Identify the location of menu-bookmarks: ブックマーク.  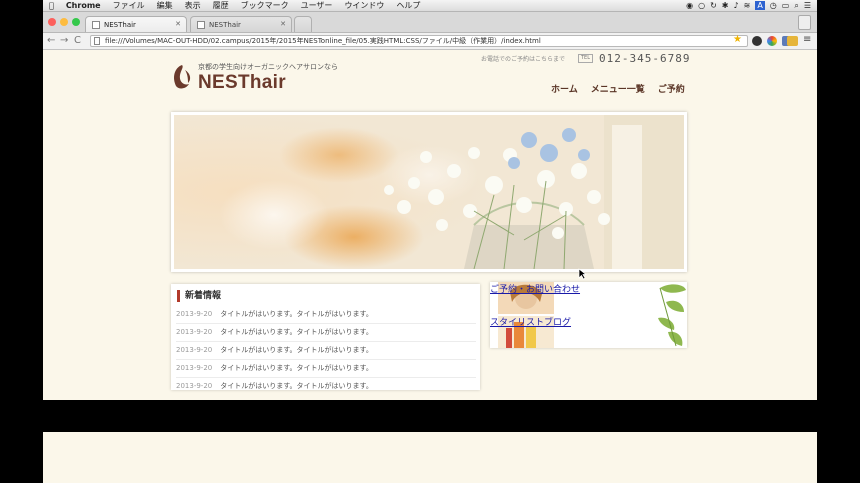
(265, 5).